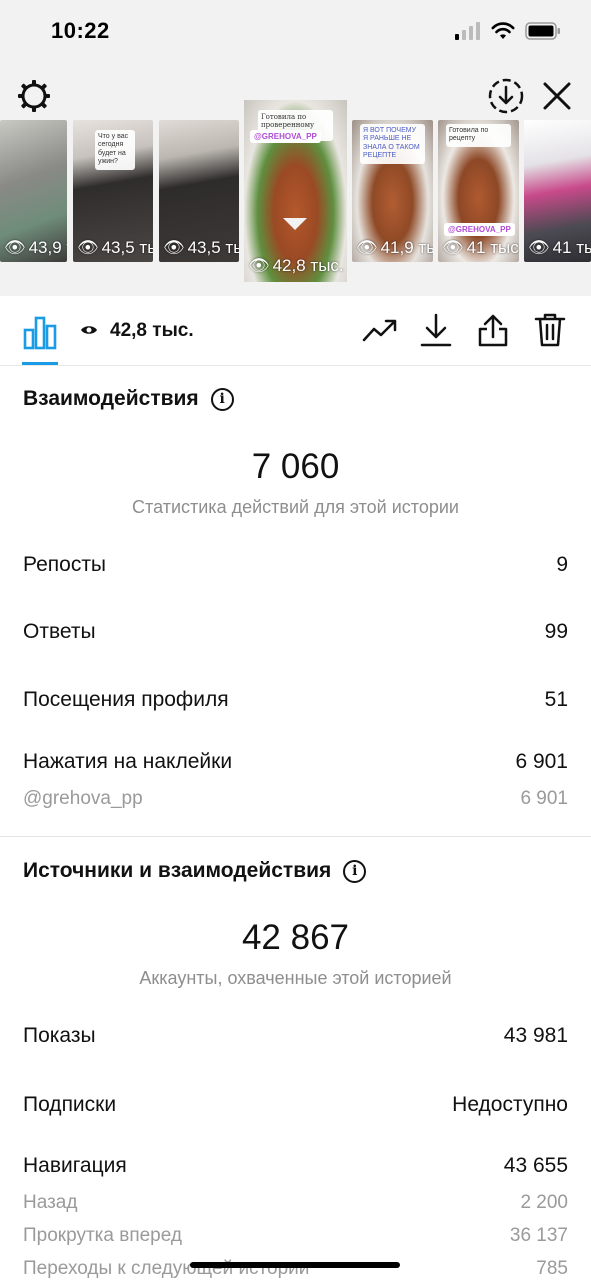 Image resolution: width=591 pixels, height=1280 pixels. What do you see at coordinates (295, 700) in the screenshot?
I see `stat-row-profile-visits: Посещения профиля 51` at bounding box center [295, 700].